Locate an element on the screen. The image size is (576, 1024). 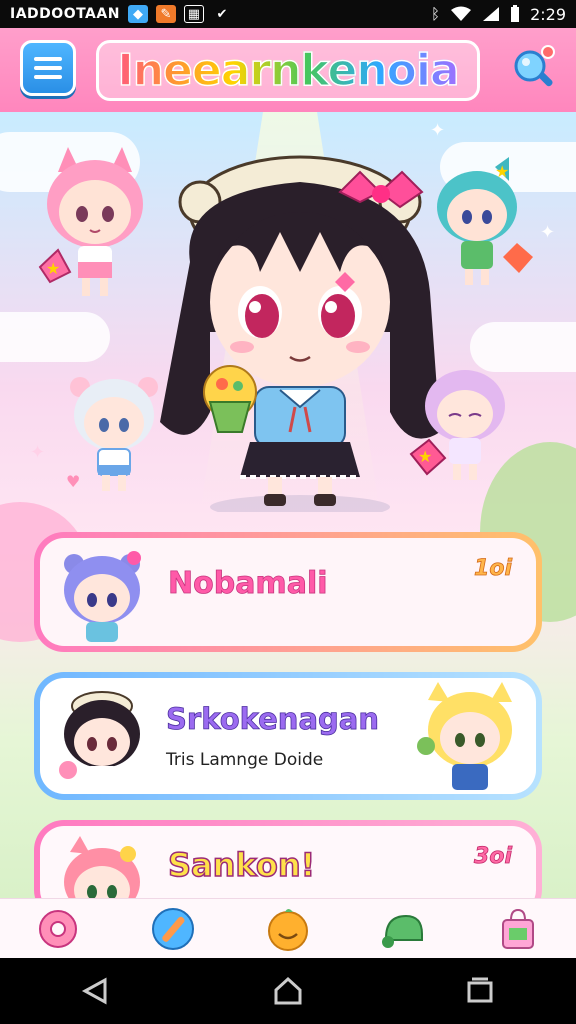
bluetooth-icon: ᛒ is located at coordinates (436, 14).